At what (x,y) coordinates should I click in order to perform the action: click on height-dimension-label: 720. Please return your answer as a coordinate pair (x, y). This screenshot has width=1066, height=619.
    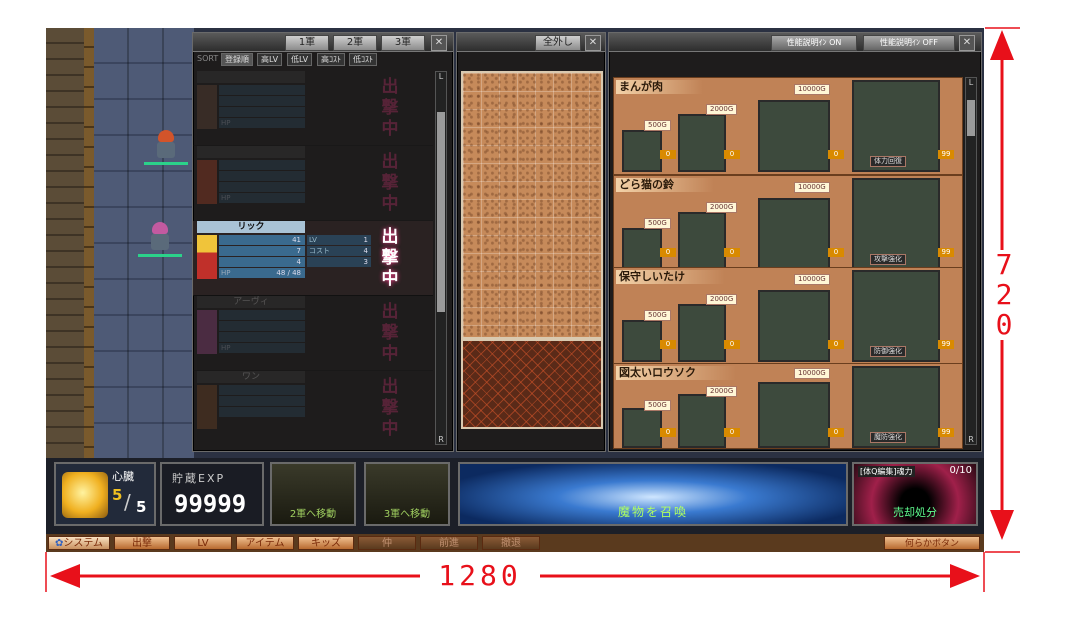
    Looking at the image, I should click on (1004, 294).